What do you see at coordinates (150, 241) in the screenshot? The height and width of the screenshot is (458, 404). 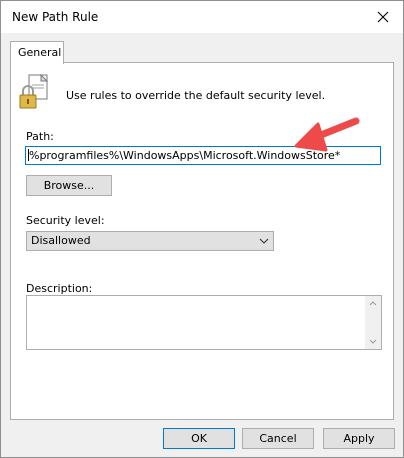 I see `security-level-select: Disallowed` at bounding box center [150, 241].